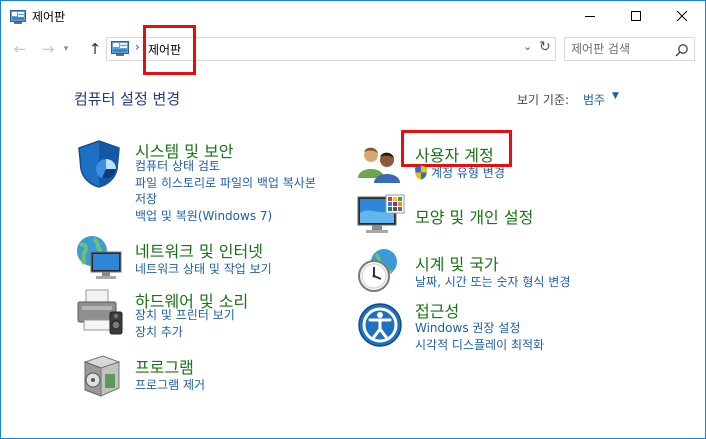 This screenshot has width=706, height=439. What do you see at coordinates (159, 332) in the screenshot?
I see `link-add-device: 장치 추가` at bounding box center [159, 332].